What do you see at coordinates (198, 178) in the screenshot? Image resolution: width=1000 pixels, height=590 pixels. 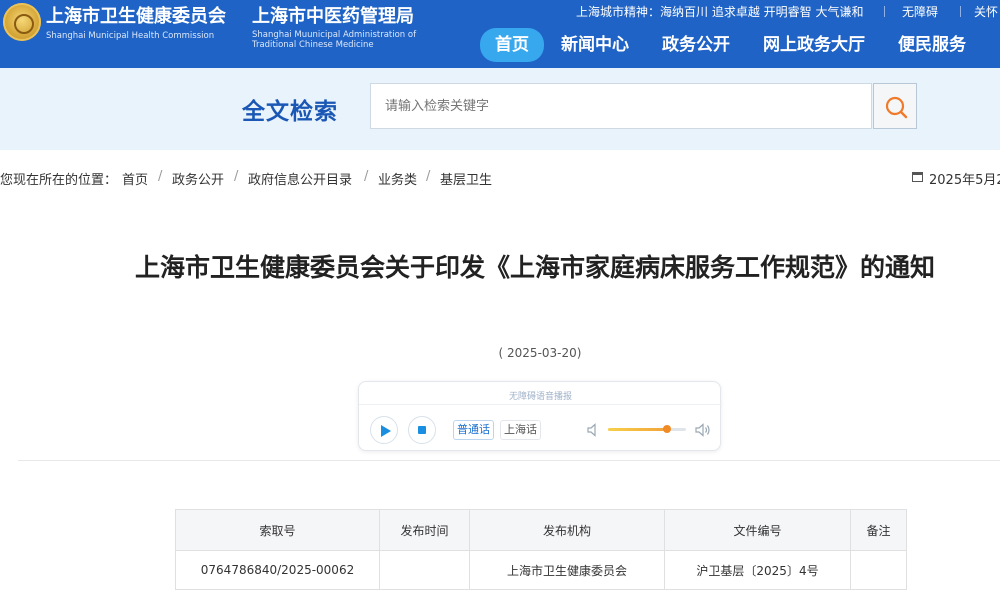 I see `breadcrumb-government-affairs: 政务公开` at bounding box center [198, 178].